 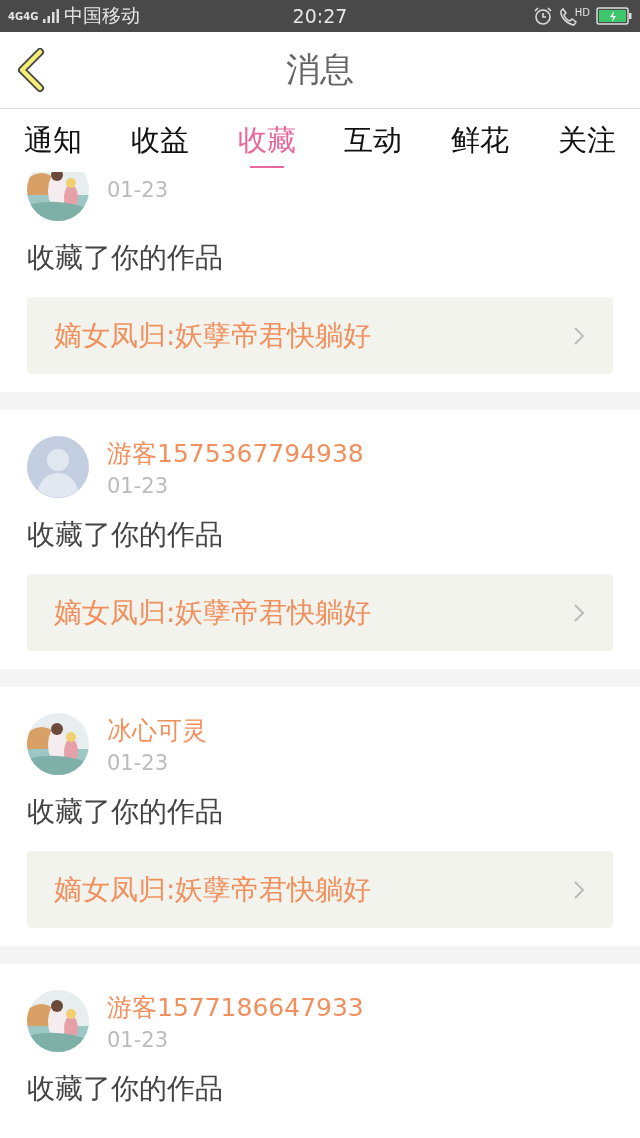 I want to click on signal-icon, so click(x=51, y=16).